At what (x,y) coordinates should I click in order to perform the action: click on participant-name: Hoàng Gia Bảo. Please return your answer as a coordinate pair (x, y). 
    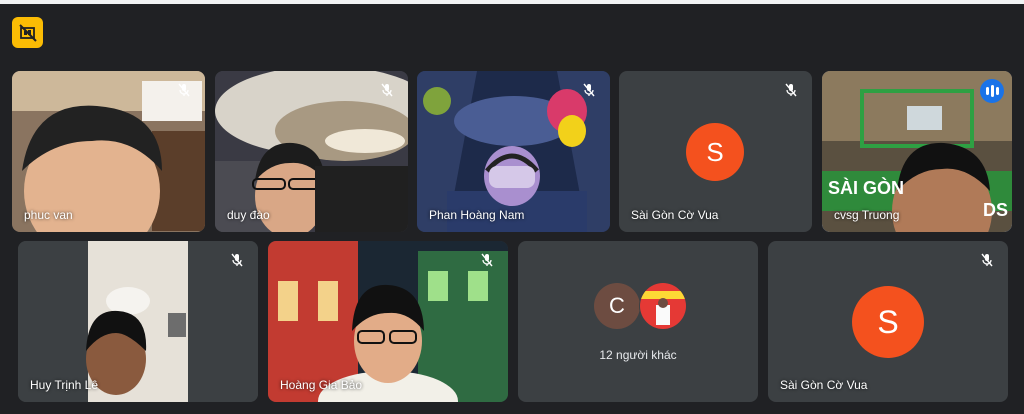
    Looking at the image, I should click on (321, 385).